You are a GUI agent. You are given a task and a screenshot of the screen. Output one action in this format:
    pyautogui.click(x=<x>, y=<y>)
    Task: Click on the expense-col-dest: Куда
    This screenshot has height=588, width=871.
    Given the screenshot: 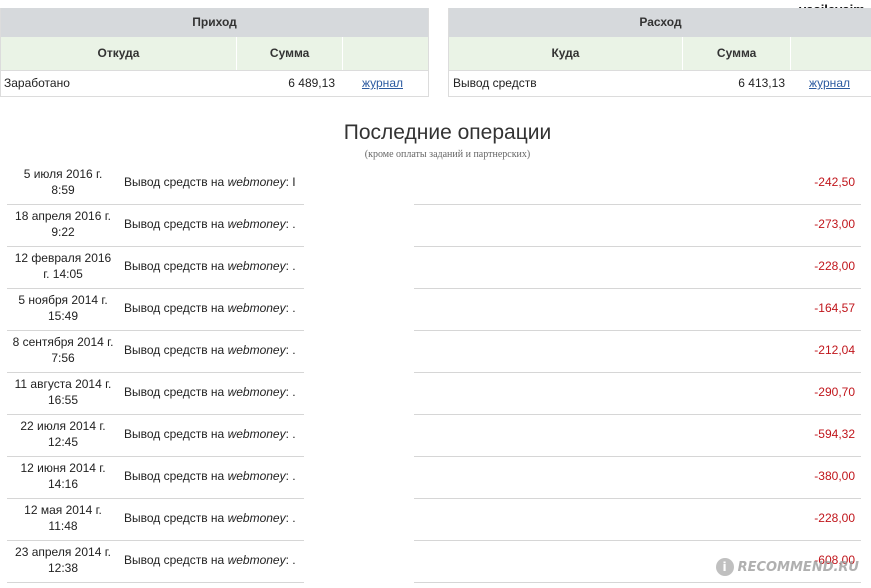 What is the action you would take?
    pyautogui.click(x=565, y=53)
    